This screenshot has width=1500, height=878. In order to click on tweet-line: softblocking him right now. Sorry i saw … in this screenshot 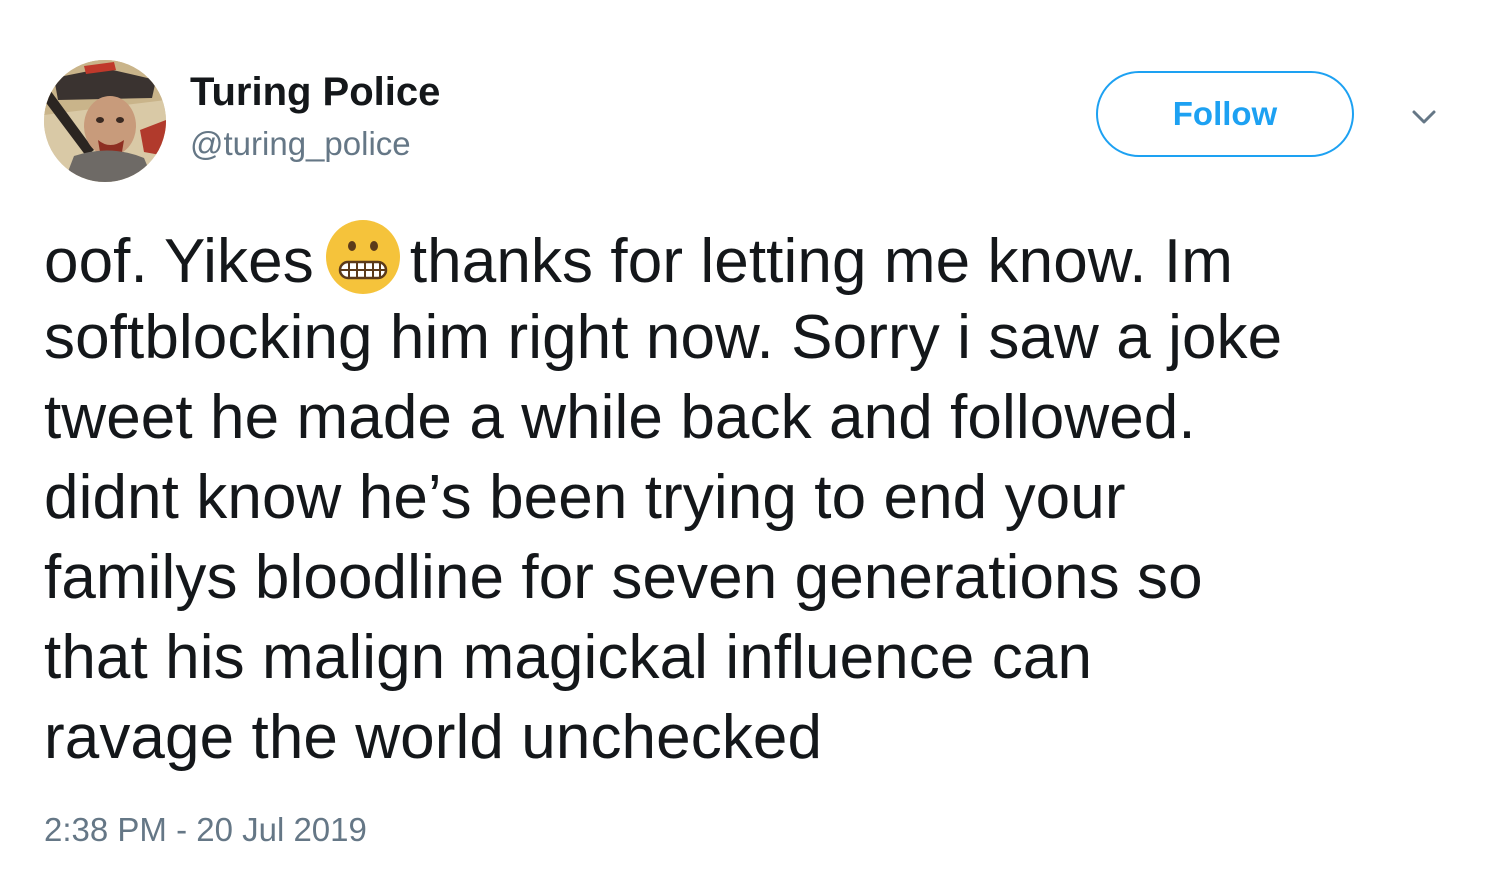, I will do `click(663, 337)`.